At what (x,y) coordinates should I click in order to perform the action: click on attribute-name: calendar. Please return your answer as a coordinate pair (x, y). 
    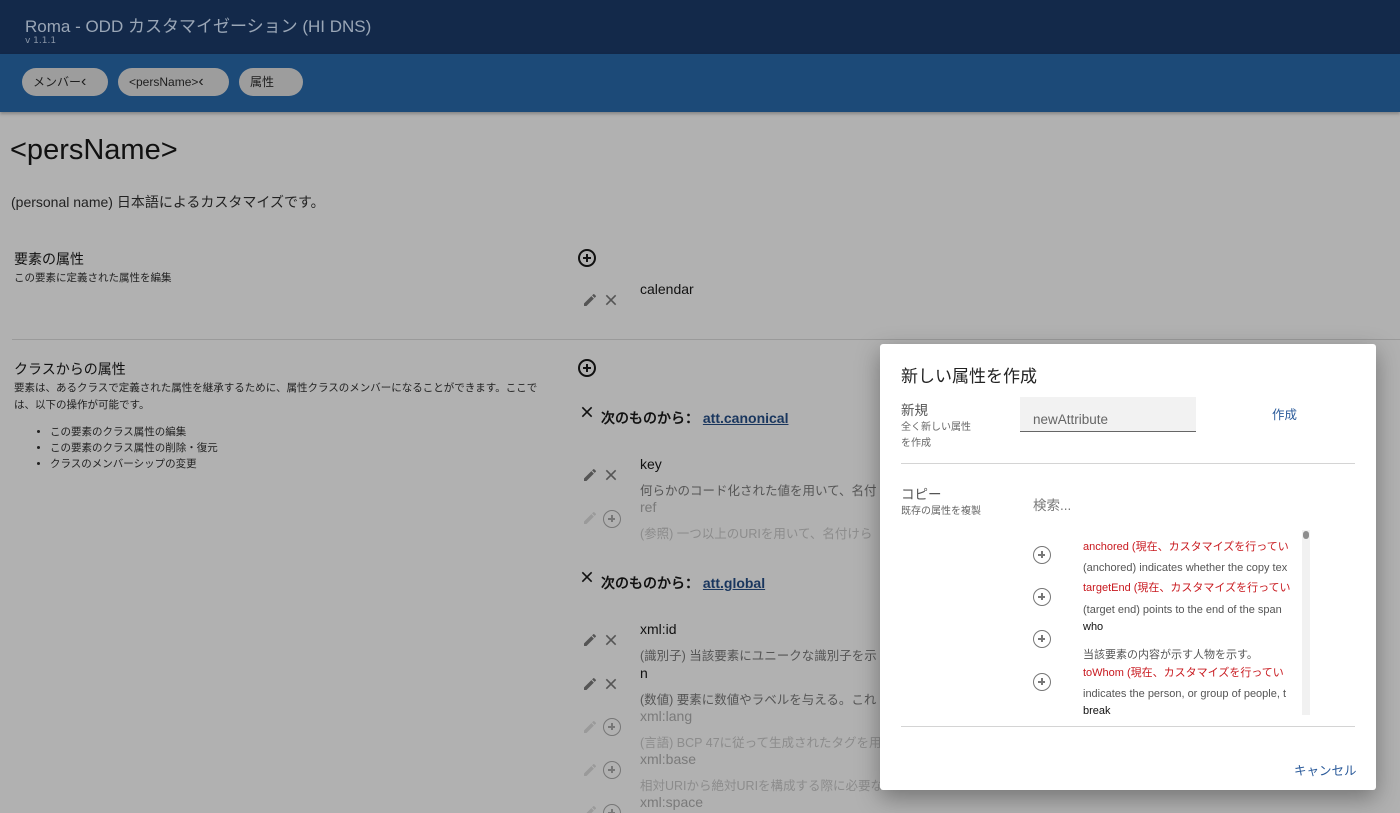
    Looking at the image, I should click on (667, 289).